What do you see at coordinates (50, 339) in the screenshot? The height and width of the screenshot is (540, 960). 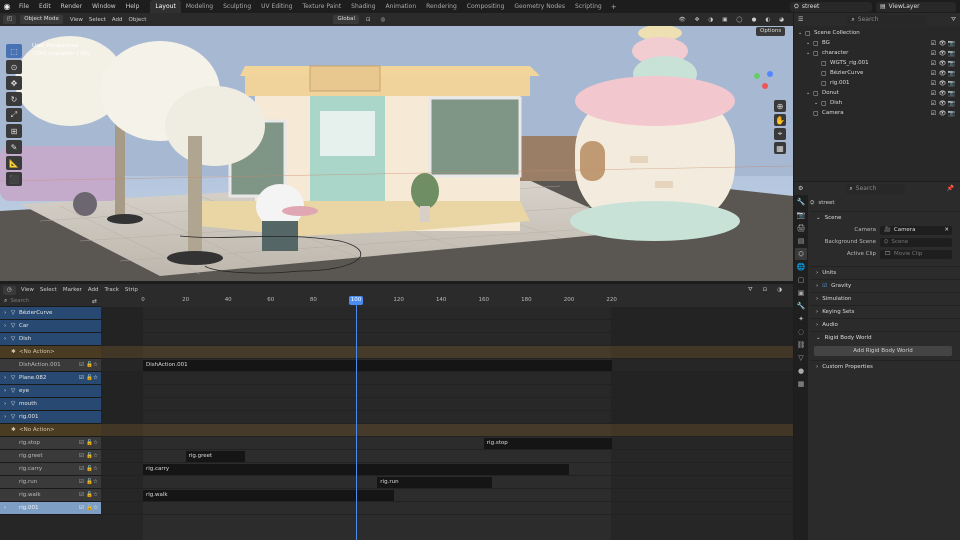 I see `nla-track: › ▽ Dish` at bounding box center [50, 339].